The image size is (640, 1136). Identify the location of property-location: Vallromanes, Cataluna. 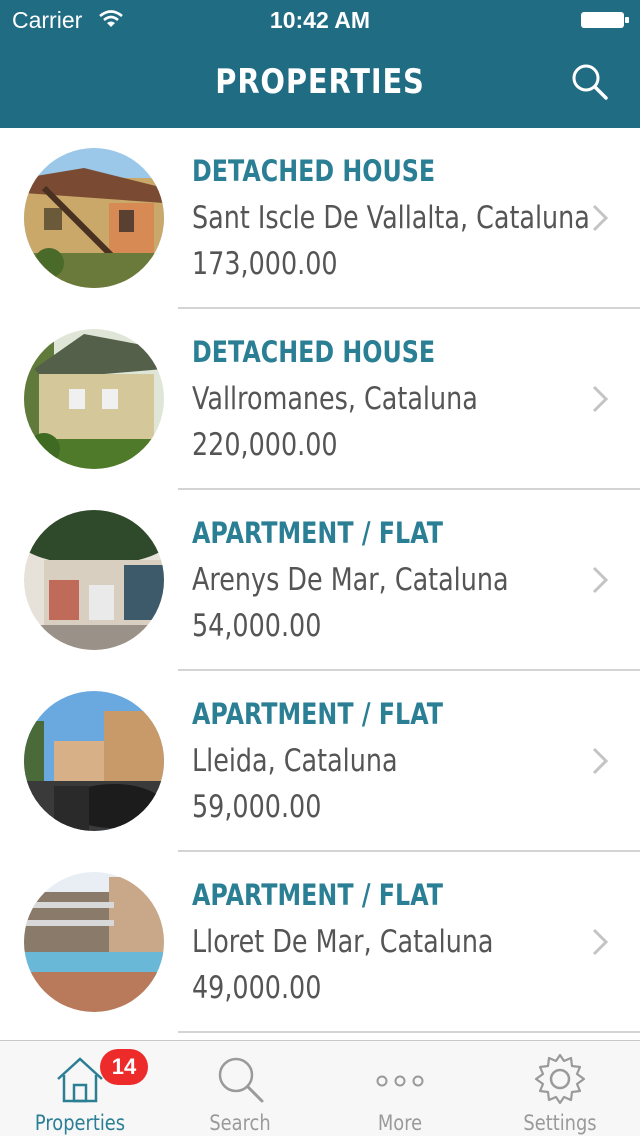
(335, 399).